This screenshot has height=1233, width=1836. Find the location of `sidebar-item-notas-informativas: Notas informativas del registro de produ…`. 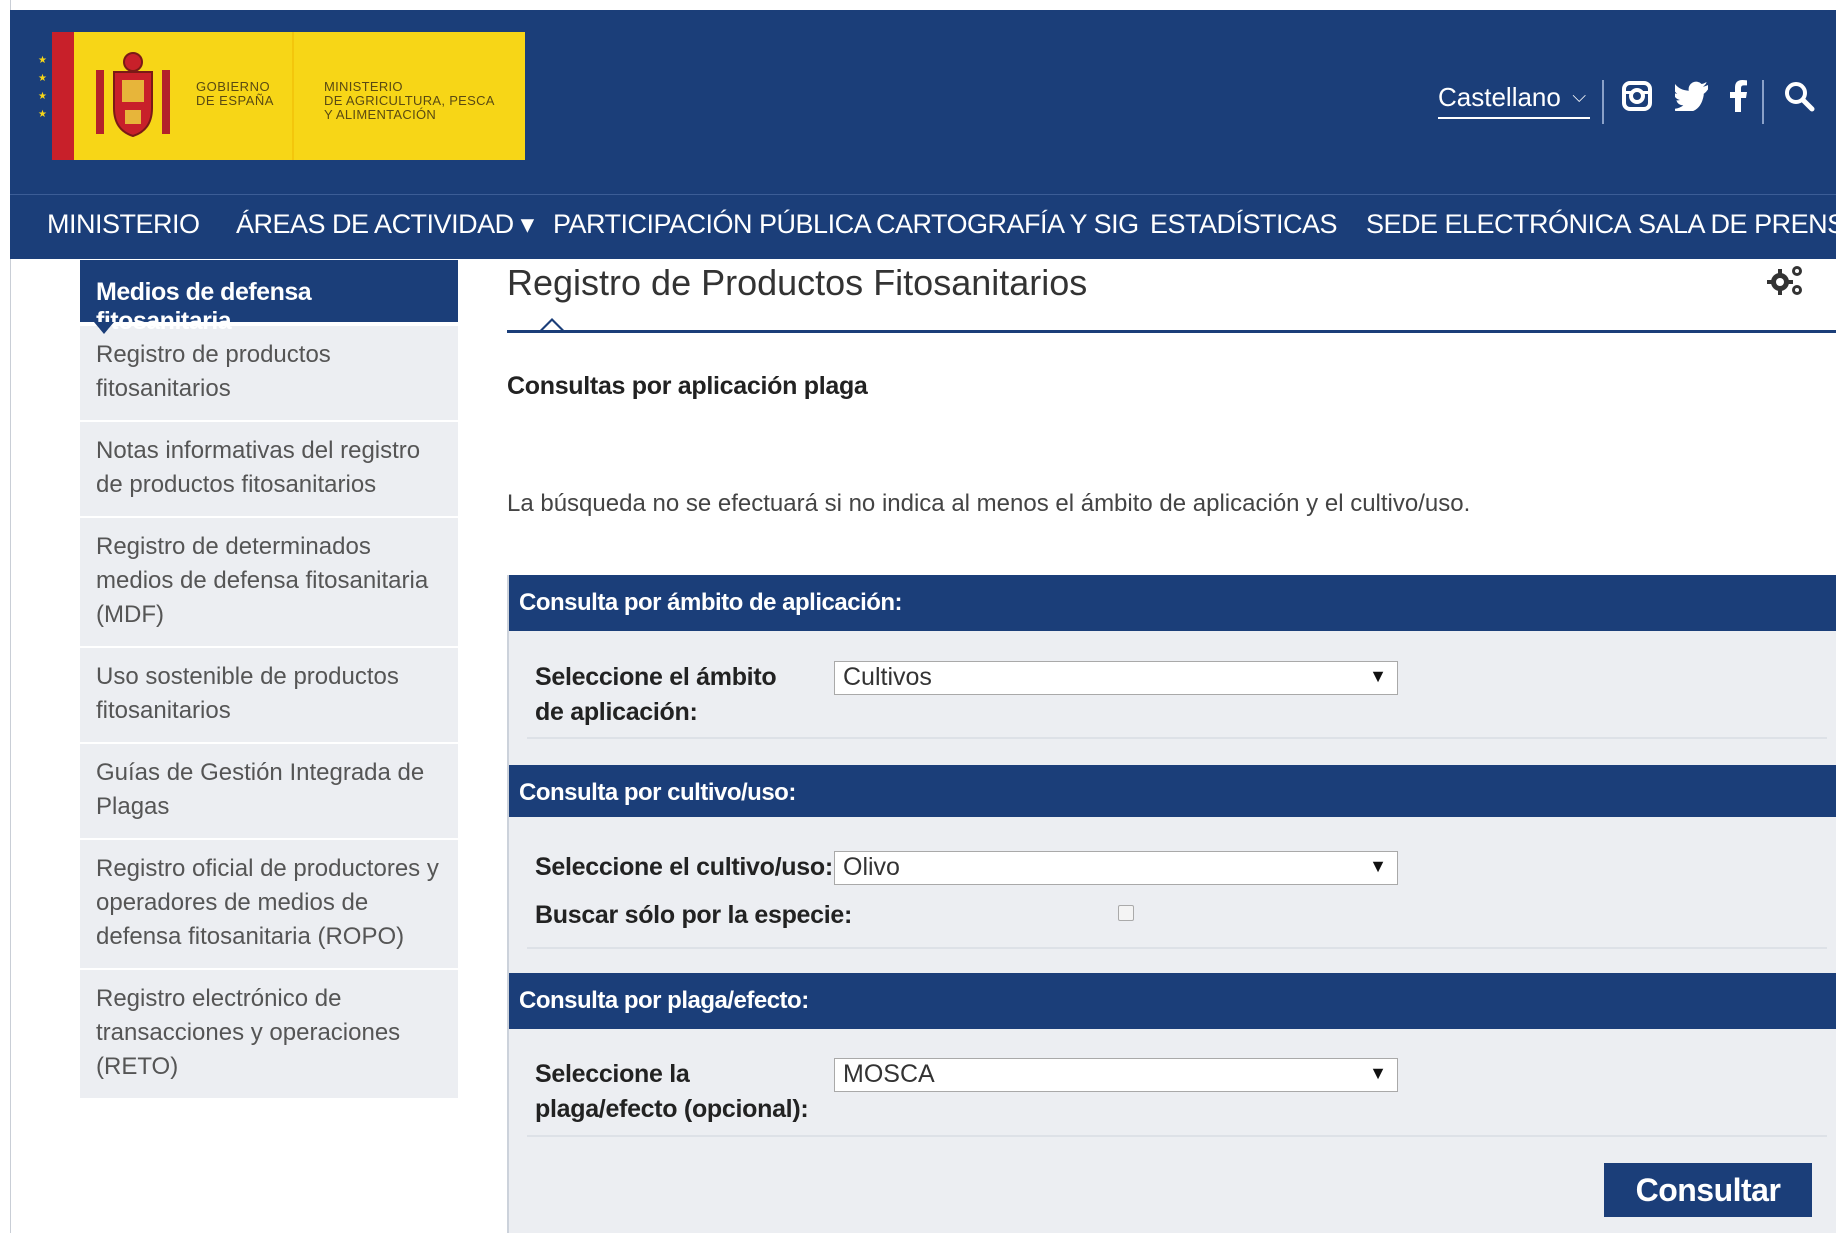

sidebar-item-notas-informativas: Notas informativas del registro de produ… is located at coordinates (269, 470).